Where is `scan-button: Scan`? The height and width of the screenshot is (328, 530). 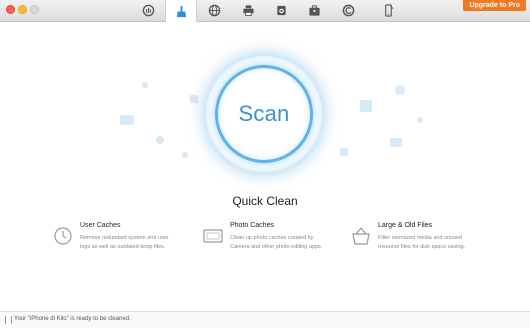 scan-button: Scan is located at coordinates (264, 114).